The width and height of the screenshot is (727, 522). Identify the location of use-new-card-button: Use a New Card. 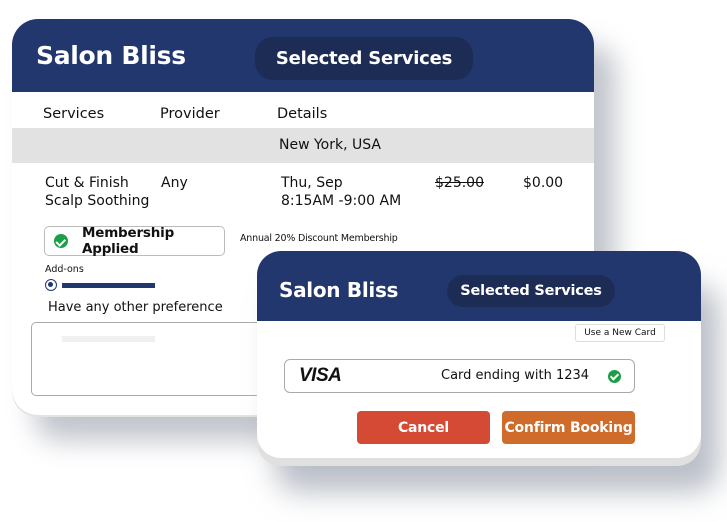
(620, 333).